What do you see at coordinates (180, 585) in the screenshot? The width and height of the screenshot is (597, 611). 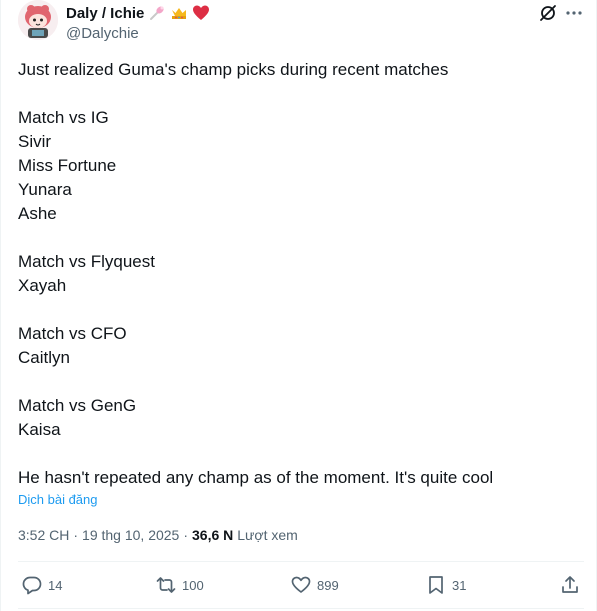 I see `retweet-button: 100` at bounding box center [180, 585].